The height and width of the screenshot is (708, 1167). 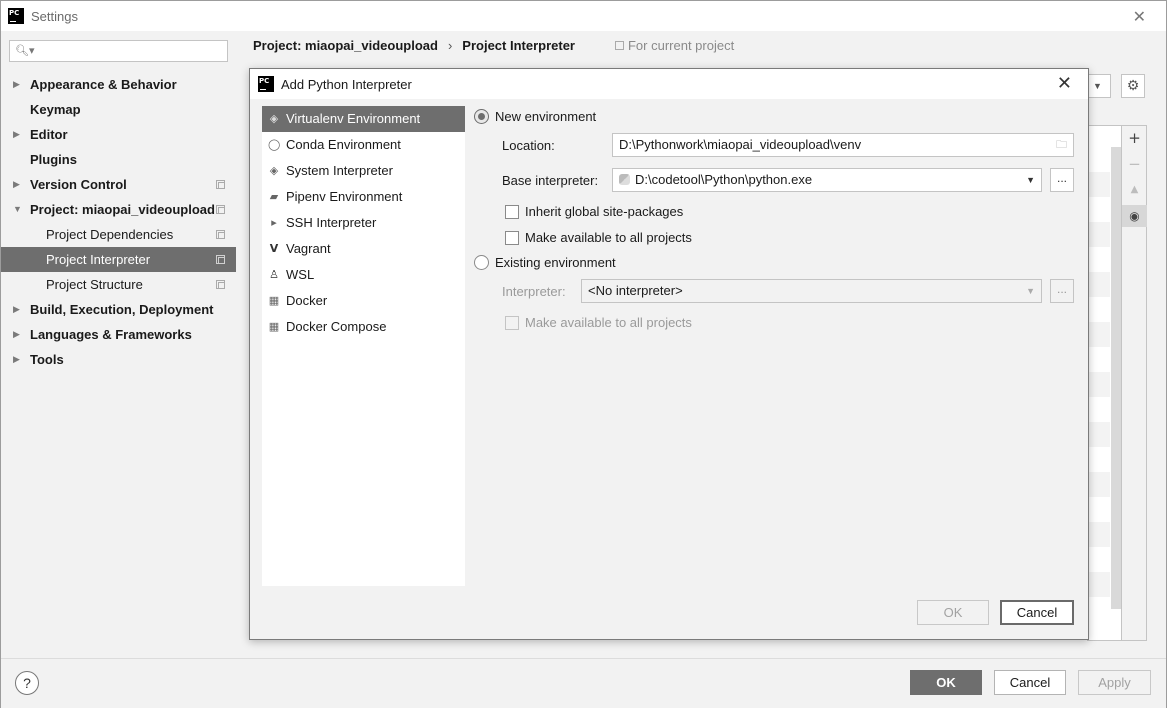 What do you see at coordinates (669, 84) in the screenshot?
I see `dialog-titlebar: PC Add Python Interpreter ✕` at bounding box center [669, 84].